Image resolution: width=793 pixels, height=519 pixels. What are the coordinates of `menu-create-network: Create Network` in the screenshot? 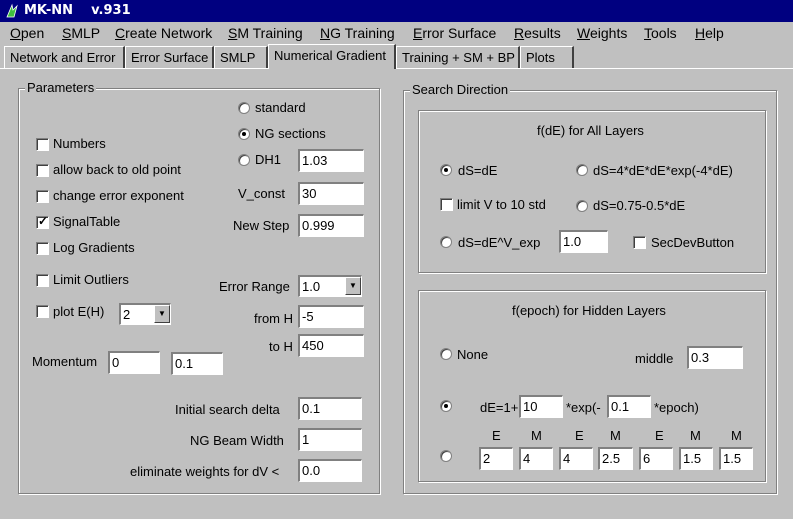 It's located at (163, 33).